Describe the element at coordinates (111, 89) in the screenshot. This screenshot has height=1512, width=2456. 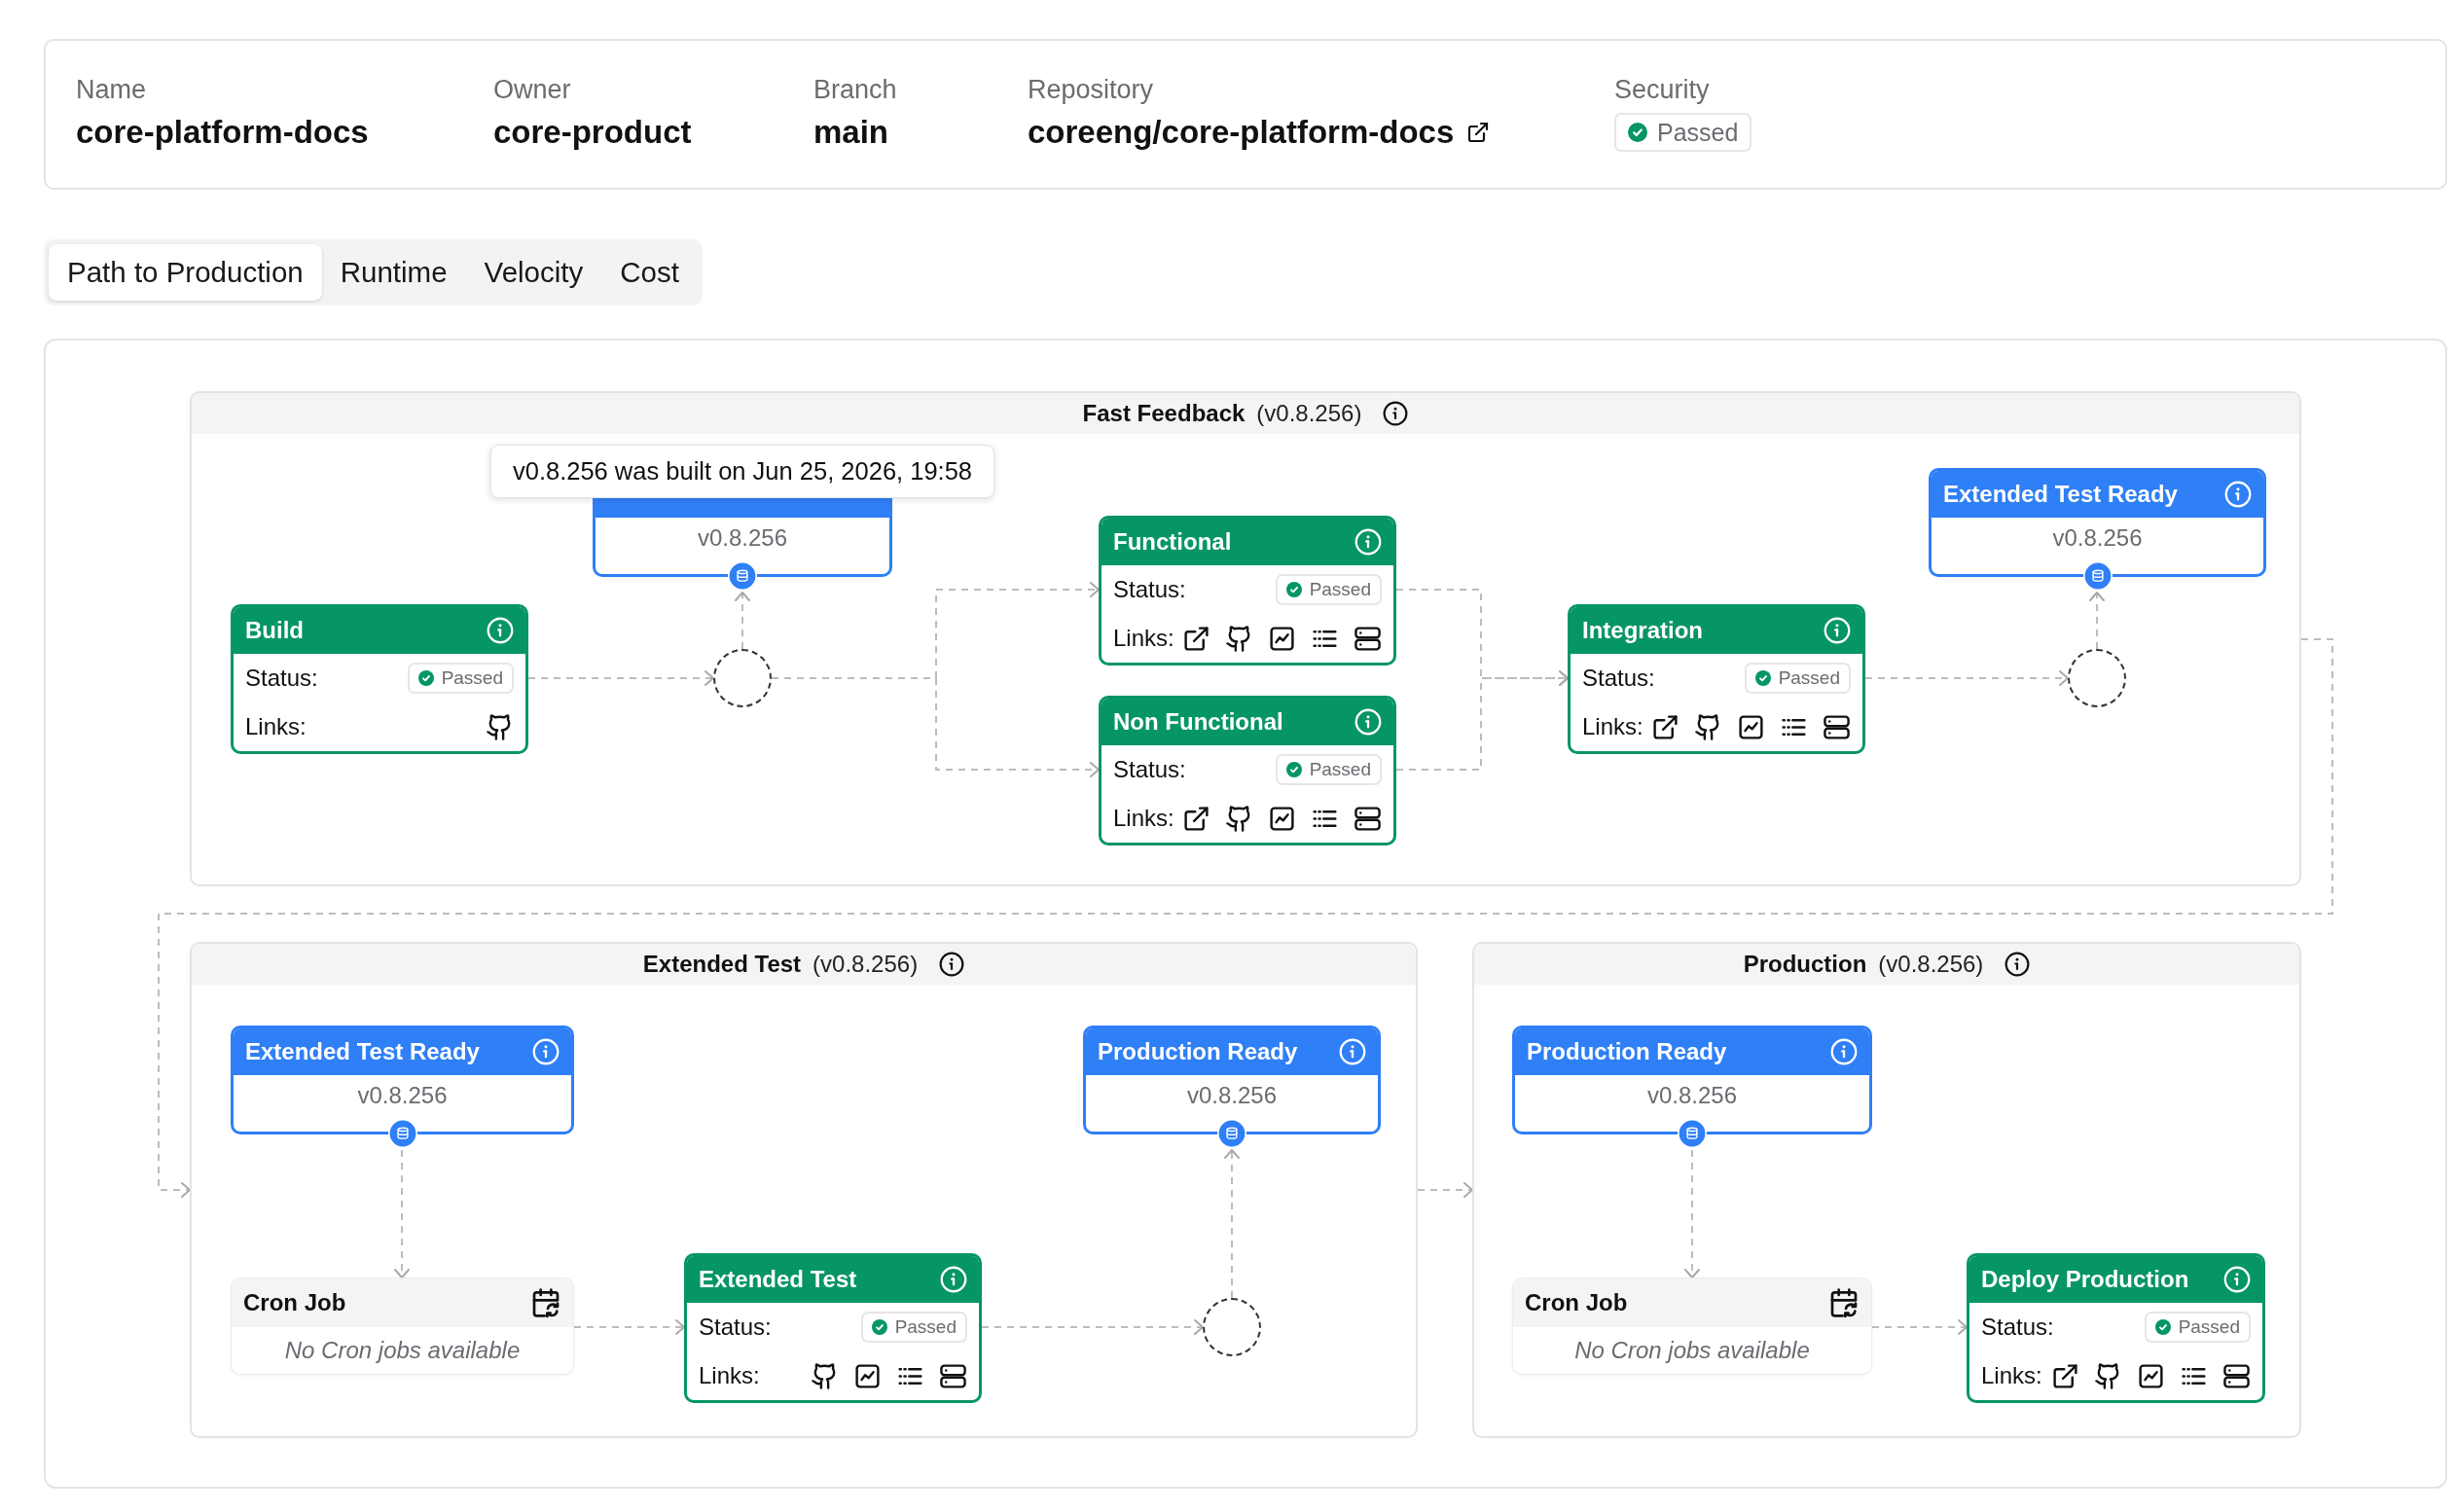
I see `field-label: Name` at that location.